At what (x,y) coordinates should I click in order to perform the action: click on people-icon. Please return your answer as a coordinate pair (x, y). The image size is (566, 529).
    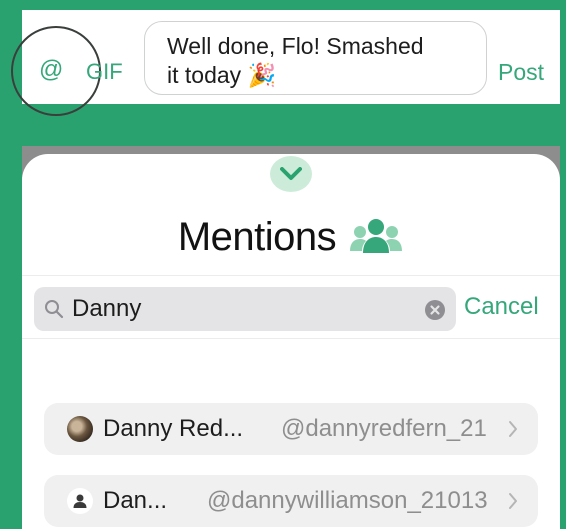
    Looking at the image, I should click on (376, 236).